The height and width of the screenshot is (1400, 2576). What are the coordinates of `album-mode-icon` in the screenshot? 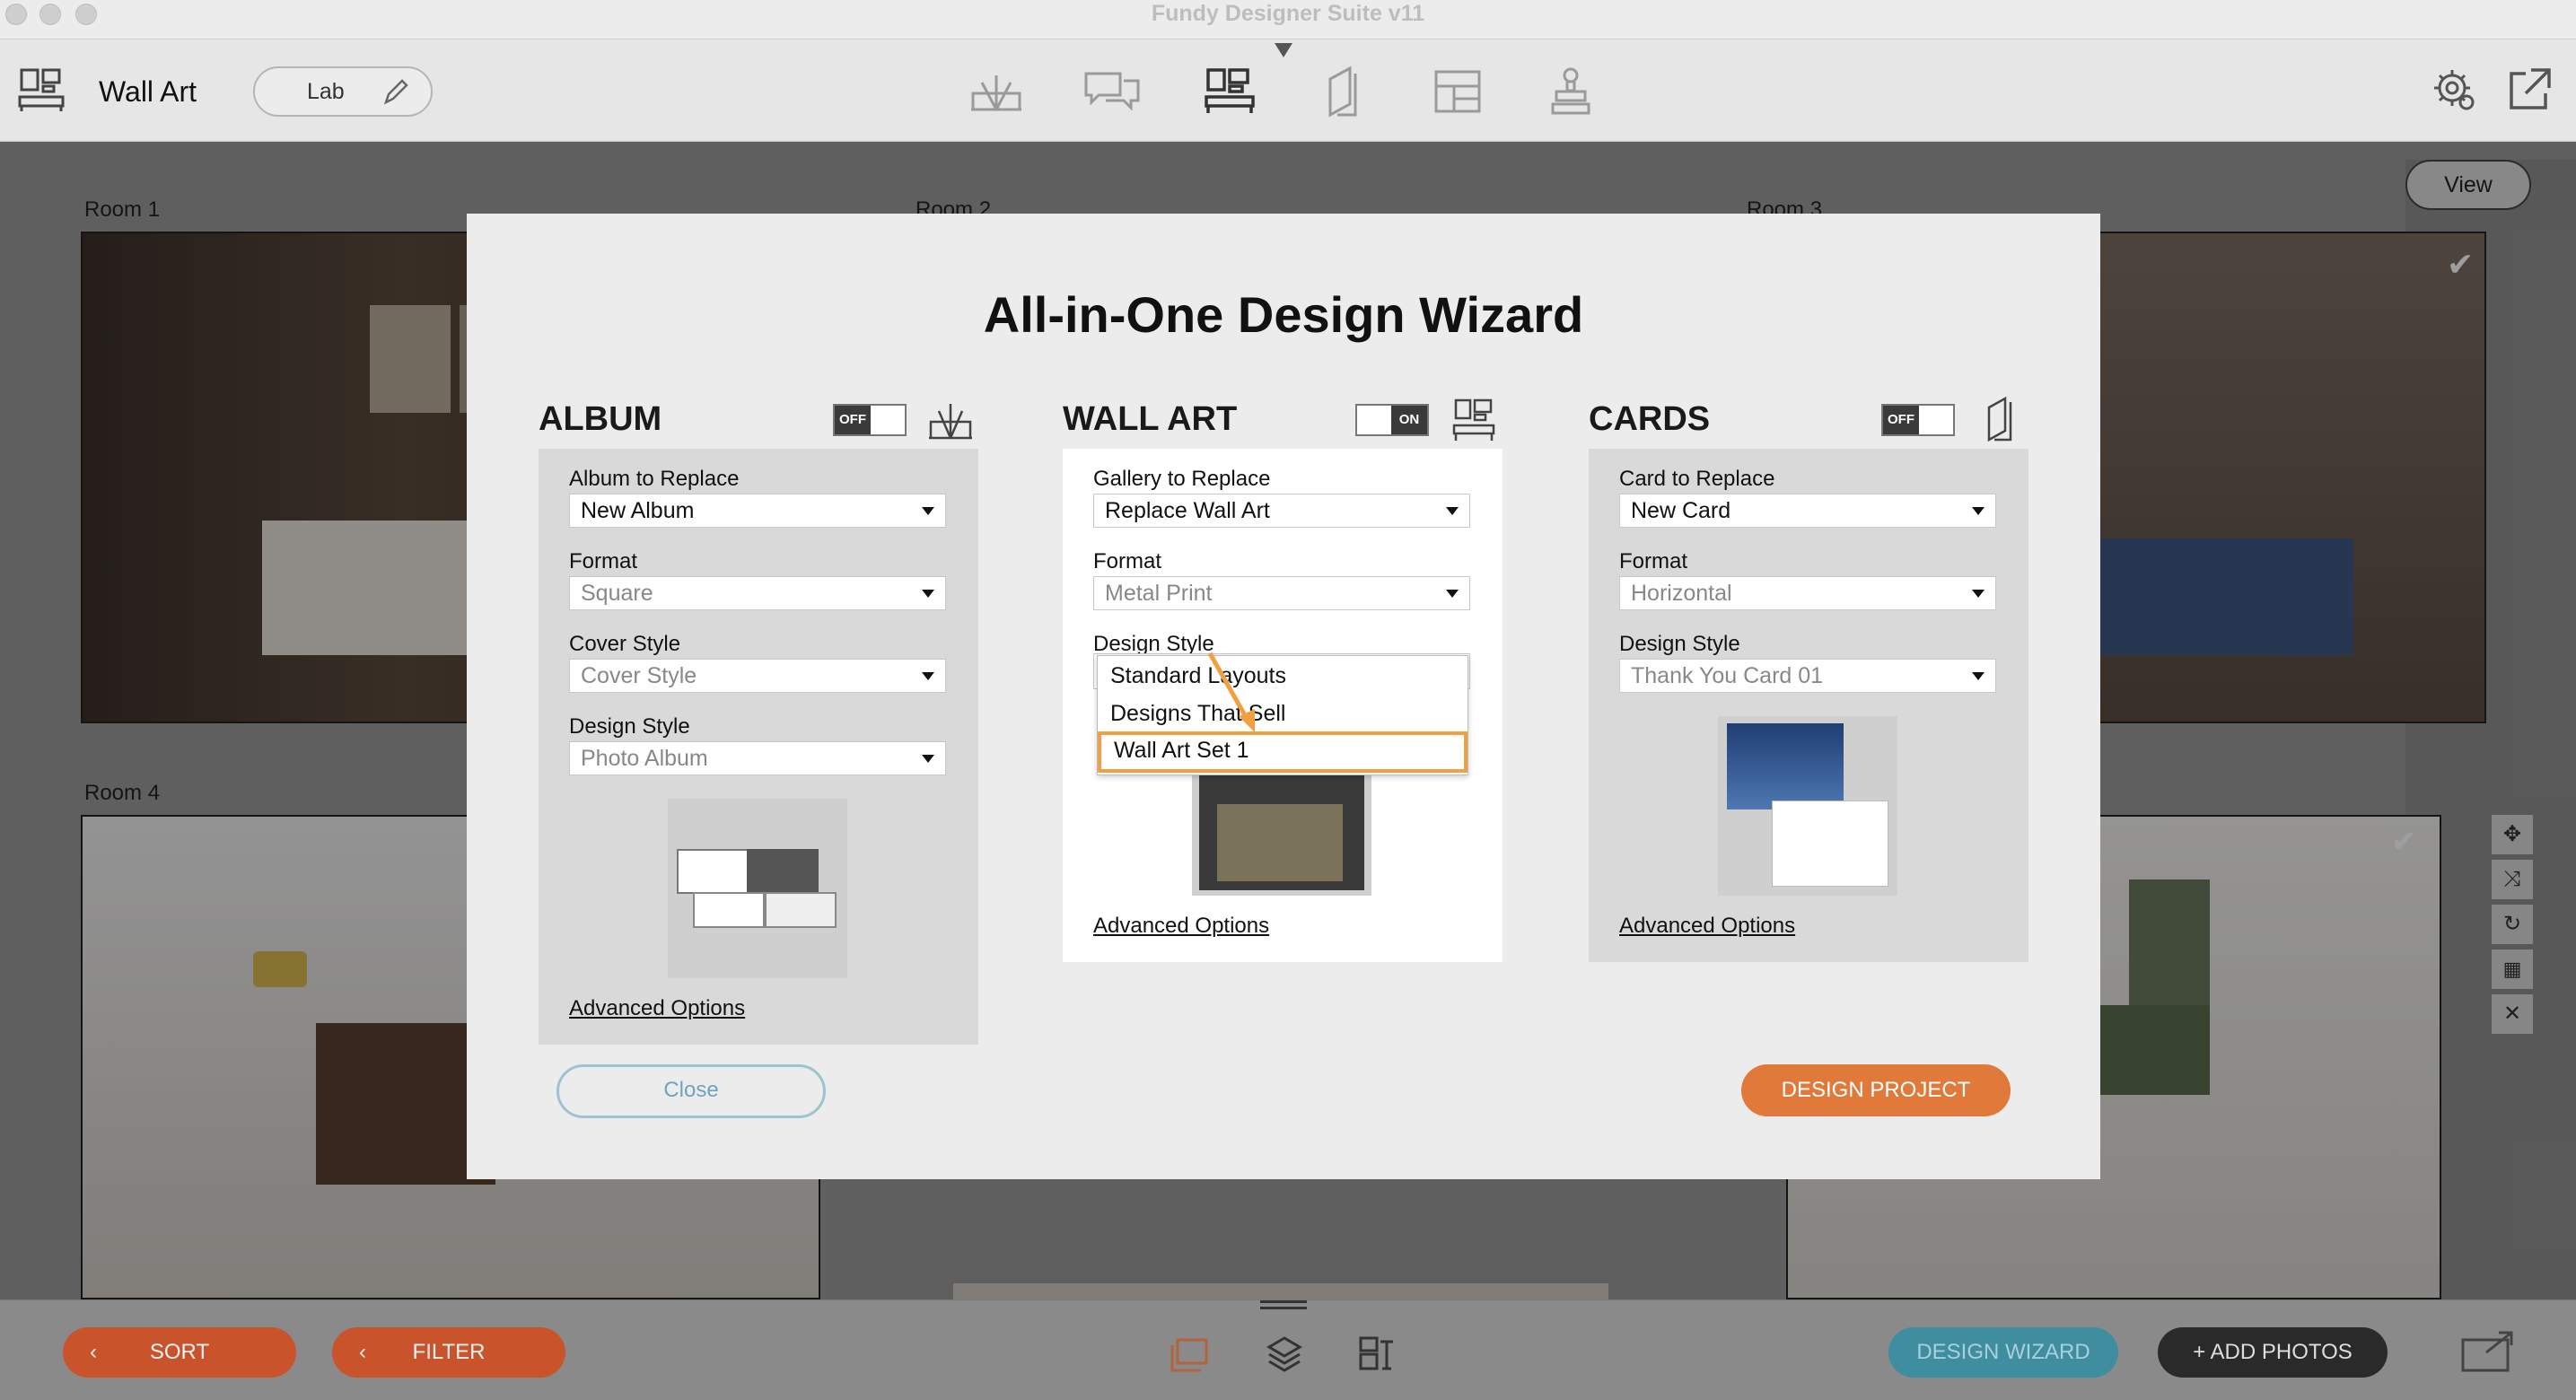 It's located at (996, 95).